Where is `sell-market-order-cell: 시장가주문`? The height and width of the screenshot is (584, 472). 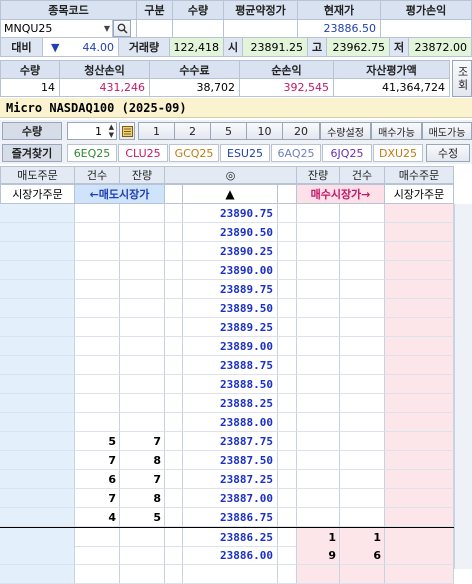
sell-market-order-cell: 시장가주문 is located at coordinates (37, 194).